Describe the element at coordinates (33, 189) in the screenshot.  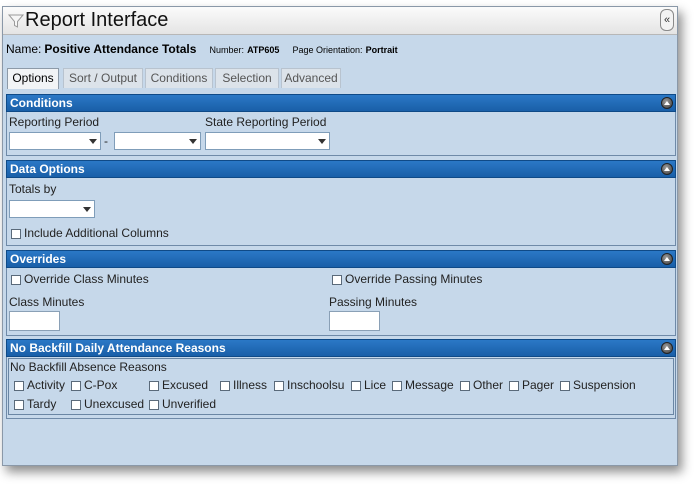
I see `totals-by-label: Totals by` at that location.